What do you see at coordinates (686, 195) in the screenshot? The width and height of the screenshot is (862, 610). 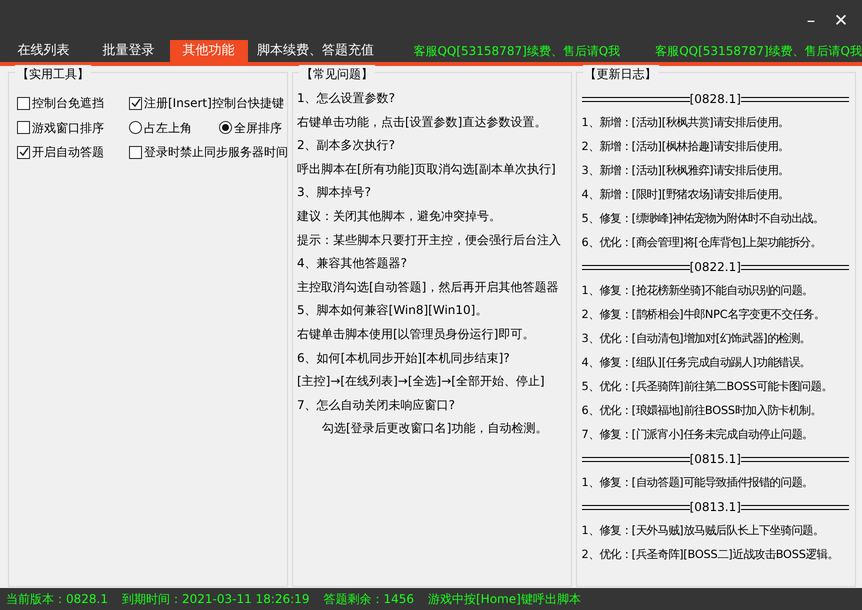 I see `changelog-entry: 4、新增：[限时][野猪农场]请安排后使用。` at bounding box center [686, 195].